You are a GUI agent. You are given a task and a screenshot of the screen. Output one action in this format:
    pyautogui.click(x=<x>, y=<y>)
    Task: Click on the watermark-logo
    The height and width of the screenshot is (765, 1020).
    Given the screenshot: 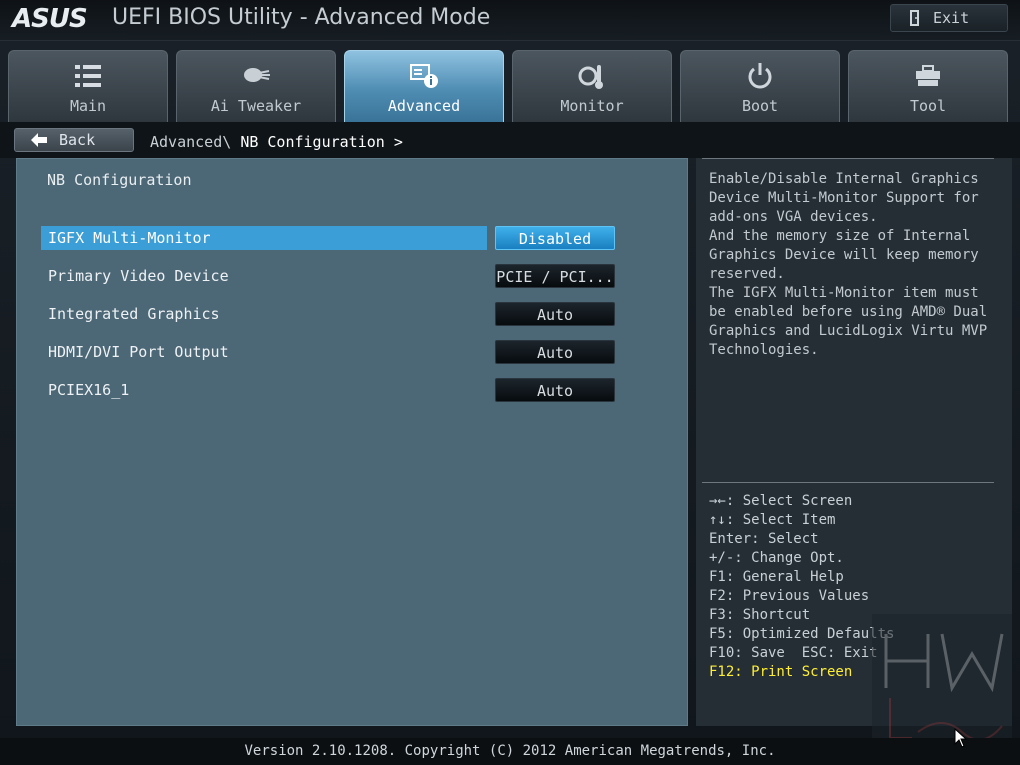 What is the action you would take?
    pyautogui.click(x=942, y=681)
    